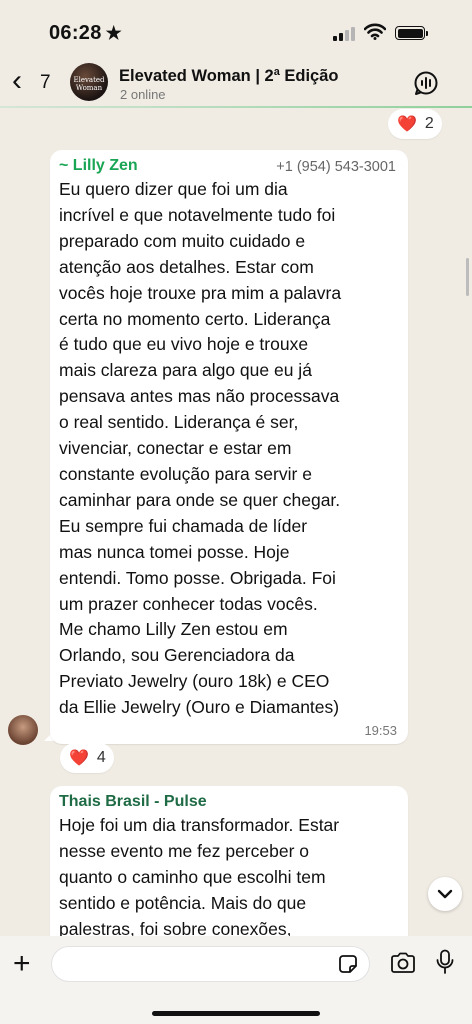 This screenshot has width=472, height=1024. Describe the element at coordinates (17, 81) in the screenshot. I see `back-chevron-icon: ‹` at that location.